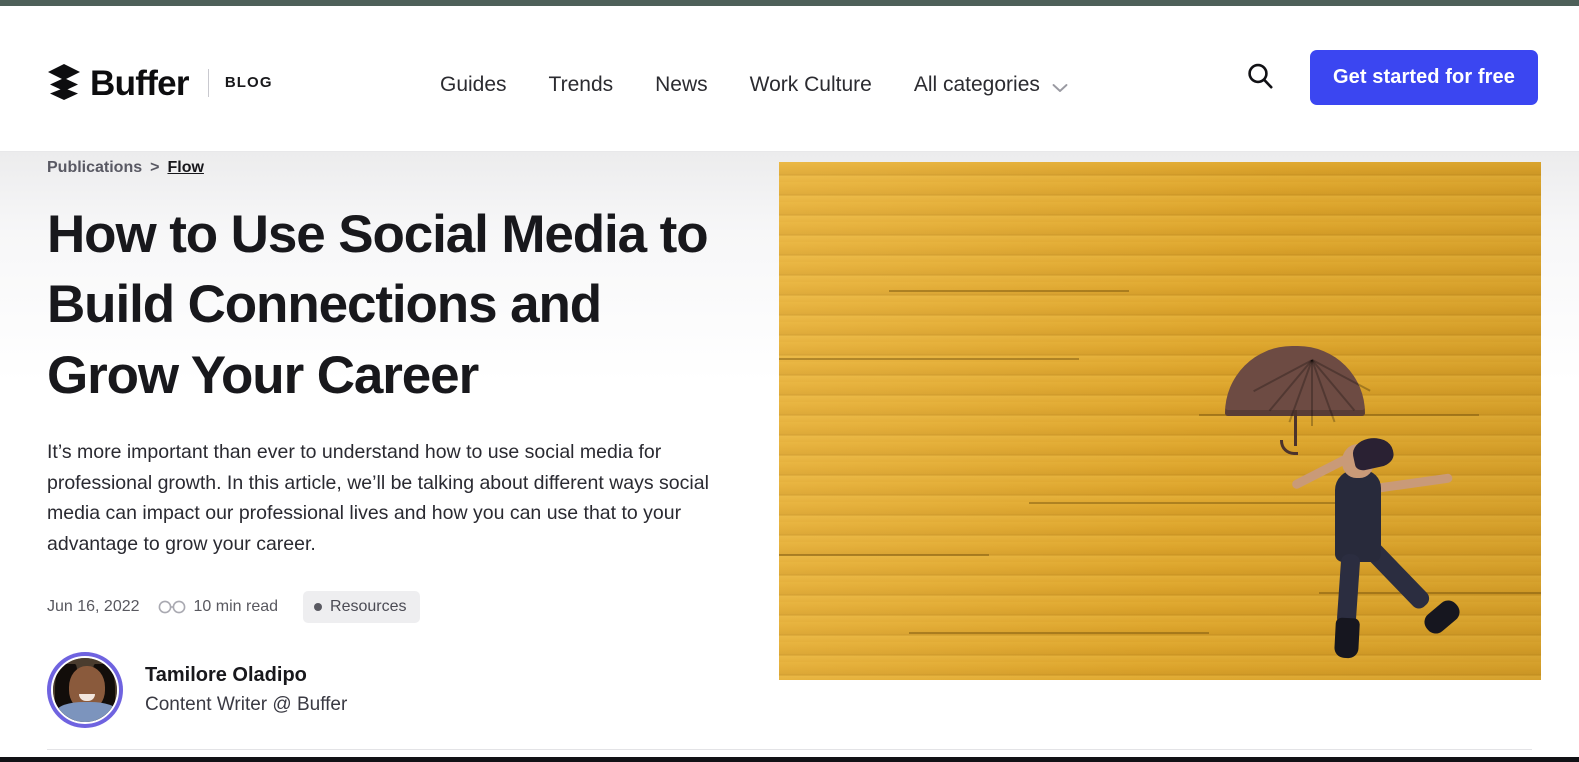 The image size is (1579, 762). I want to click on avatar, so click(85, 690).